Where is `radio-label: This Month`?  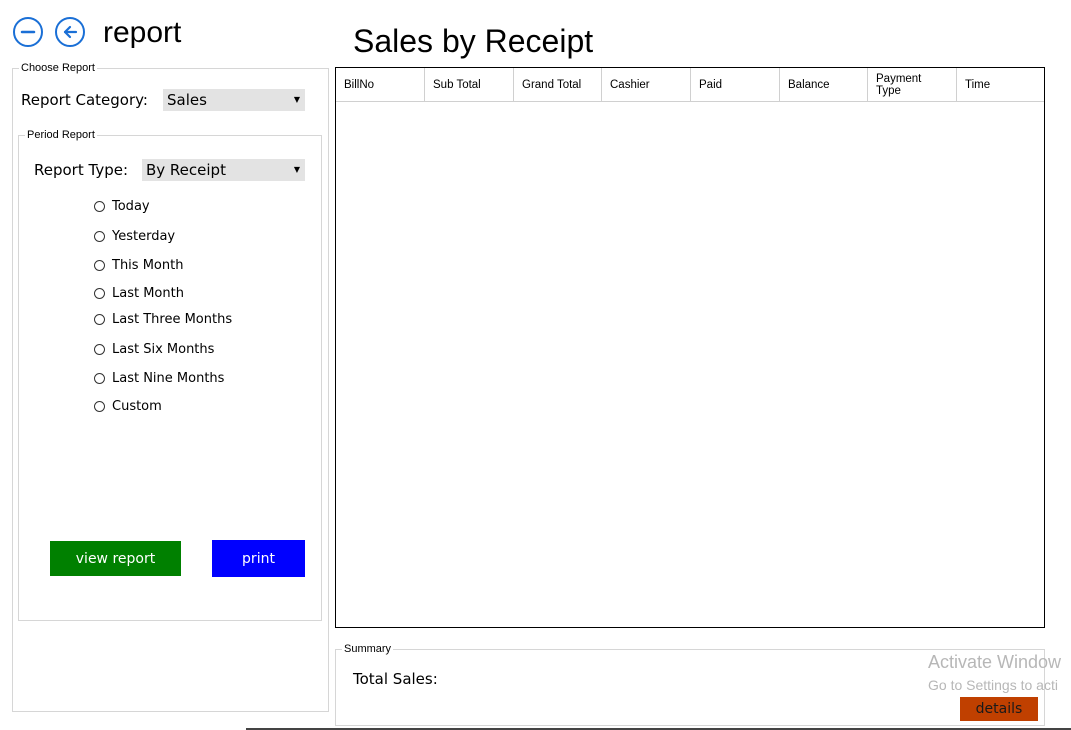
radio-label: This Month is located at coordinates (148, 265).